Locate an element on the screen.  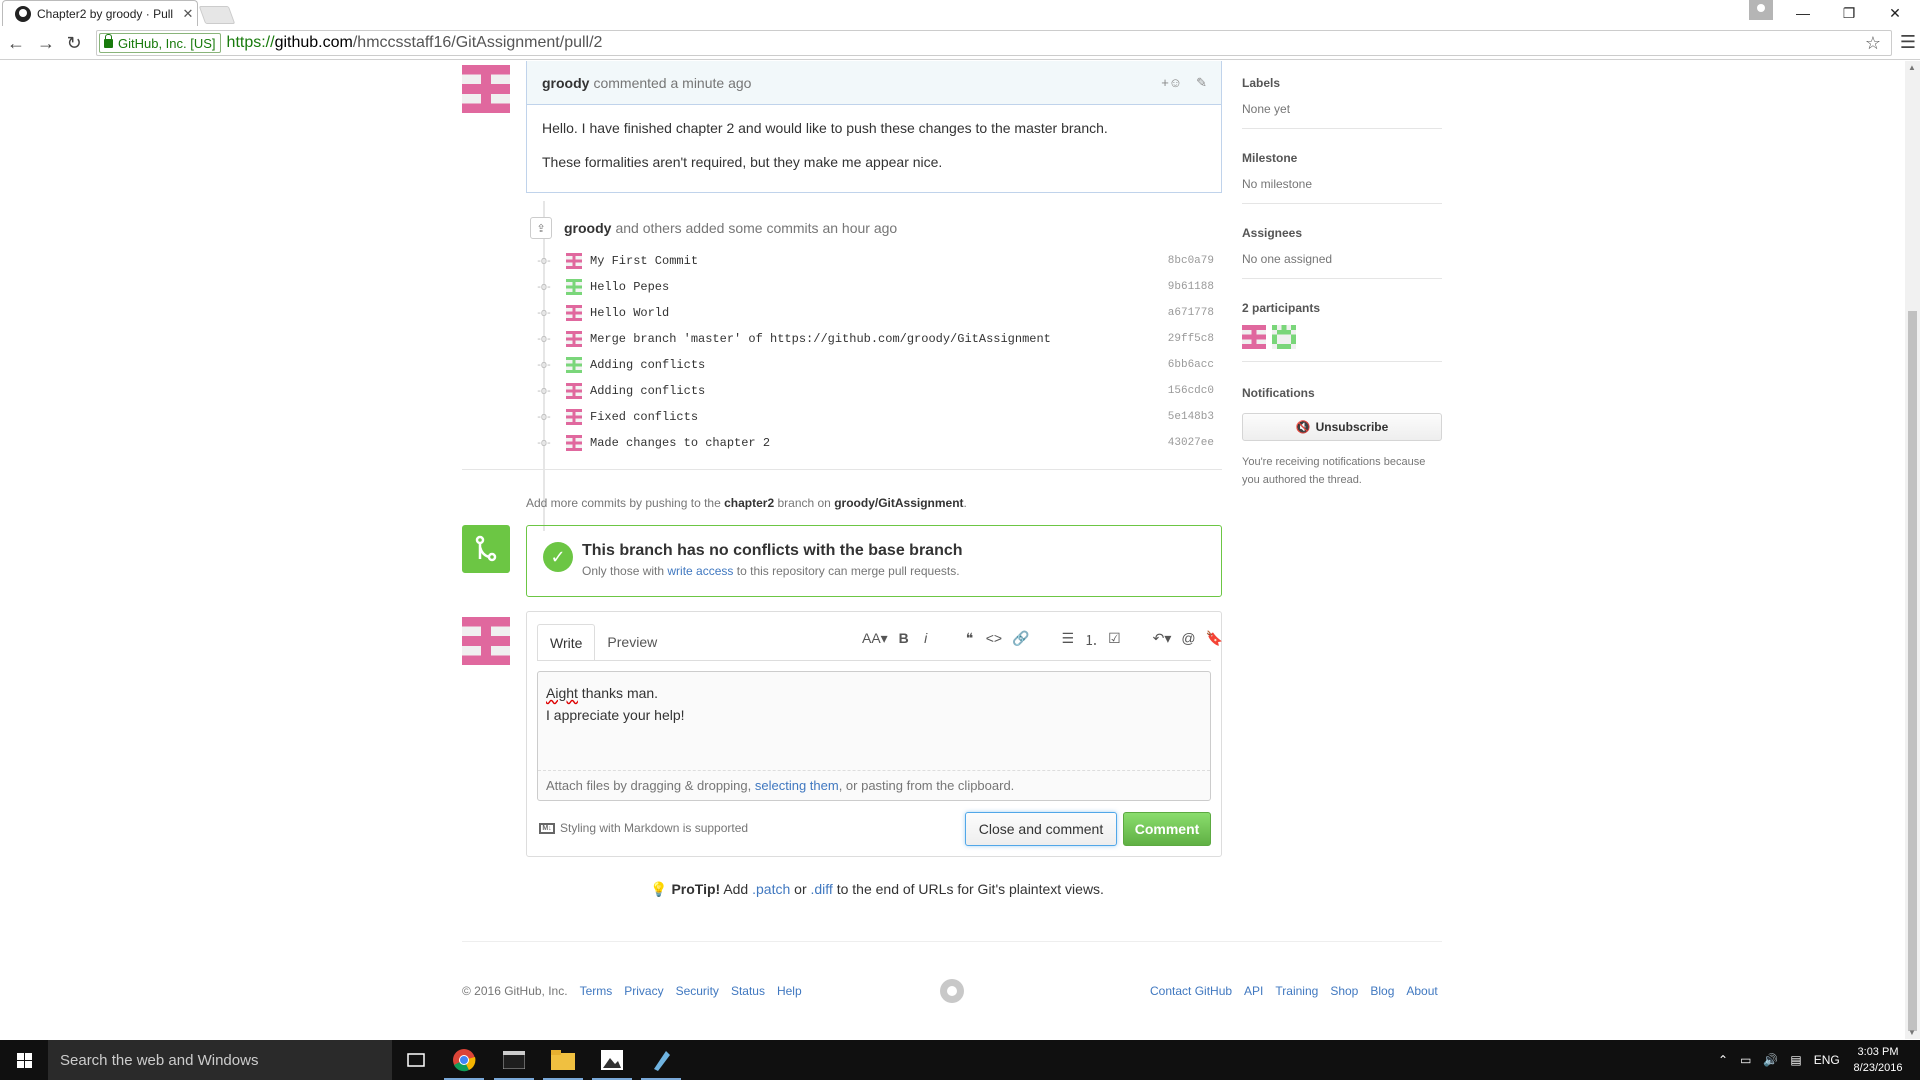
commit-sha: 9b61188 is located at coordinates (1191, 287).